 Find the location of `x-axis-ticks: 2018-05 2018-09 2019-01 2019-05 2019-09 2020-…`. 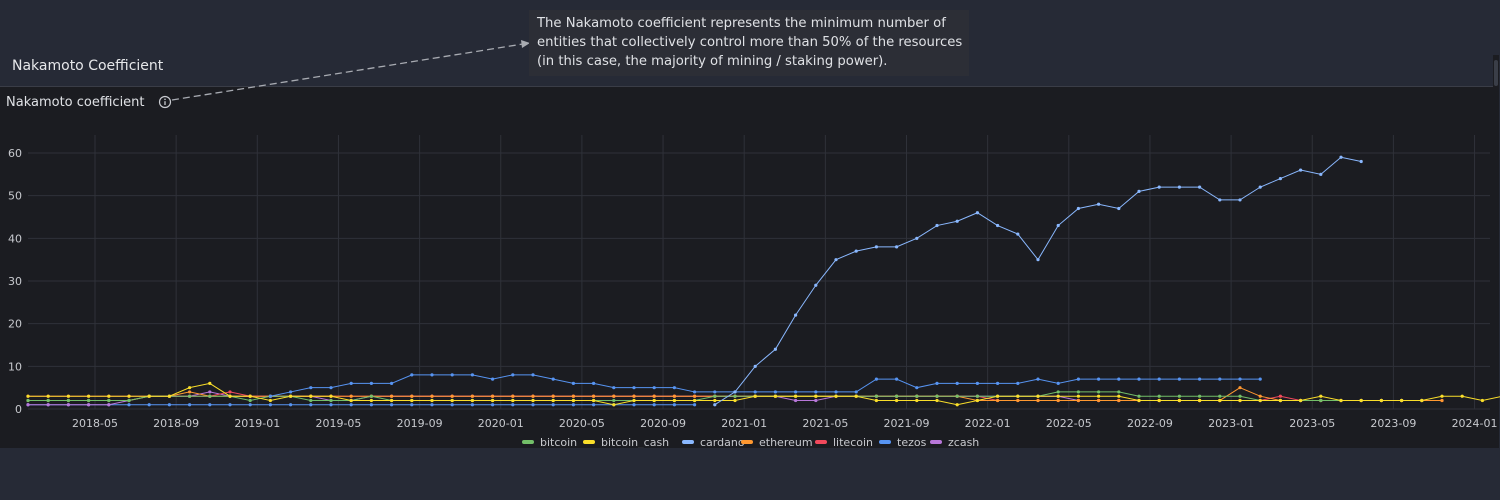

x-axis-ticks: 2018-05 2018-09 2019-01 2019-05 2019-09 2020-… is located at coordinates (785, 423).